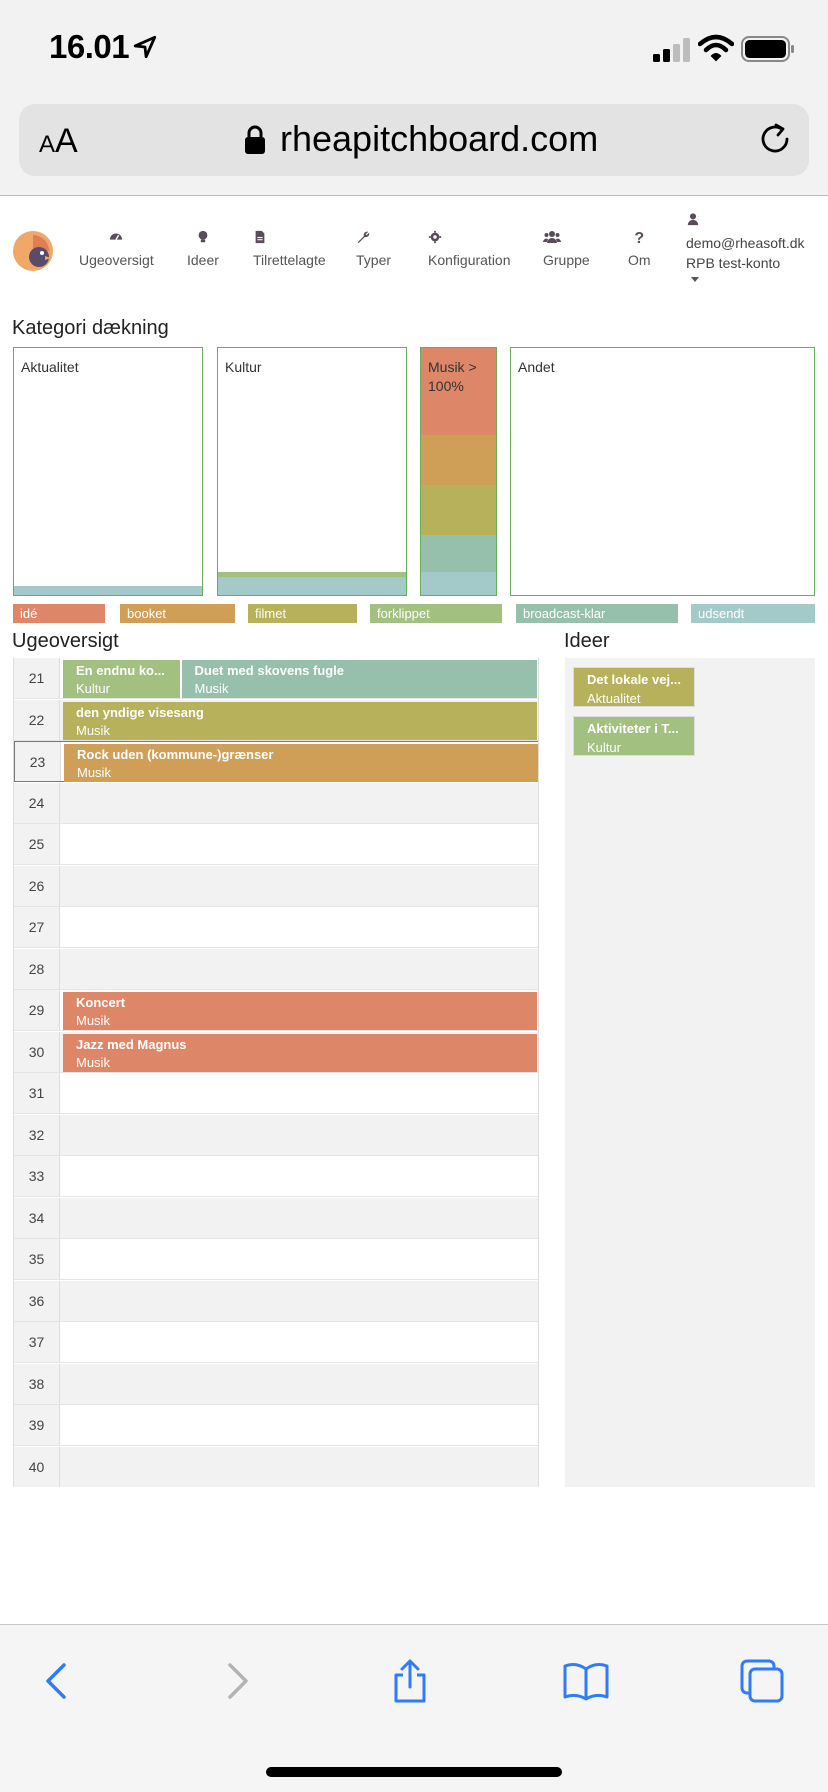 The width and height of the screenshot is (828, 1792). I want to click on coverage-musik: Musik > 100%, so click(458, 471).